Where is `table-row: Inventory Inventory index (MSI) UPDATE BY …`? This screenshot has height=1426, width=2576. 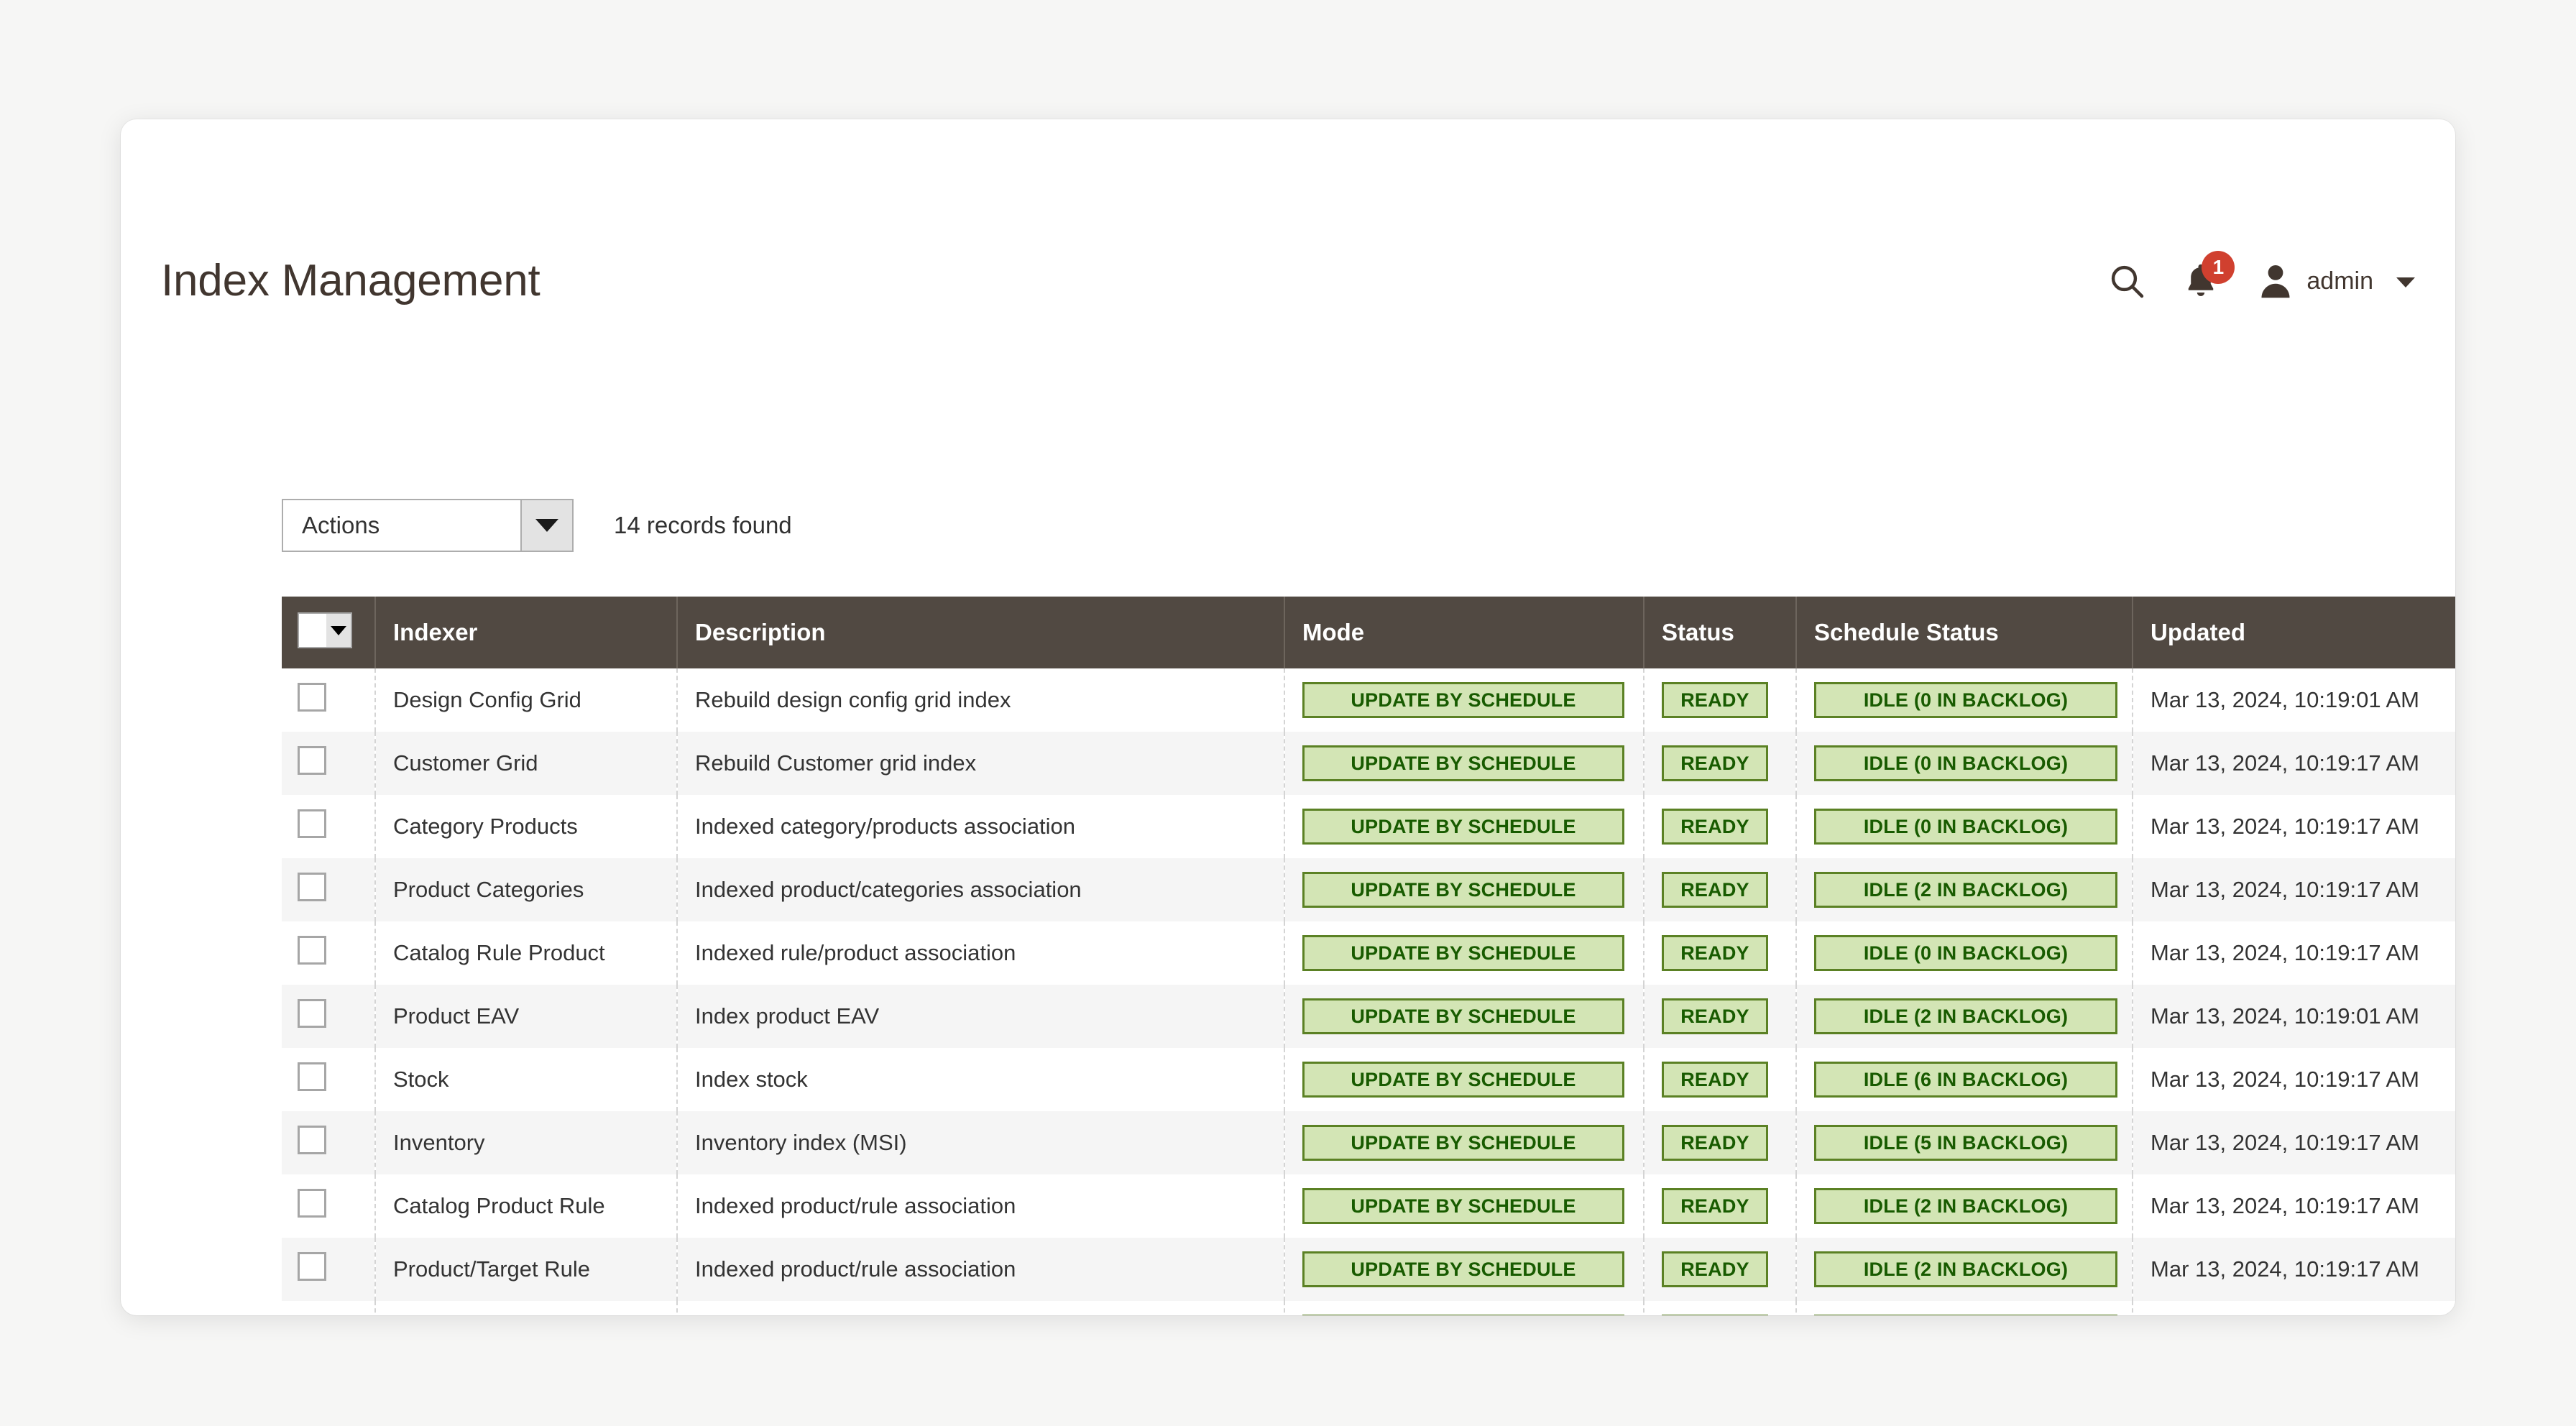 table-row: Inventory Inventory index (MSI) UPDATE BY … is located at coordinates (1368, 1142).